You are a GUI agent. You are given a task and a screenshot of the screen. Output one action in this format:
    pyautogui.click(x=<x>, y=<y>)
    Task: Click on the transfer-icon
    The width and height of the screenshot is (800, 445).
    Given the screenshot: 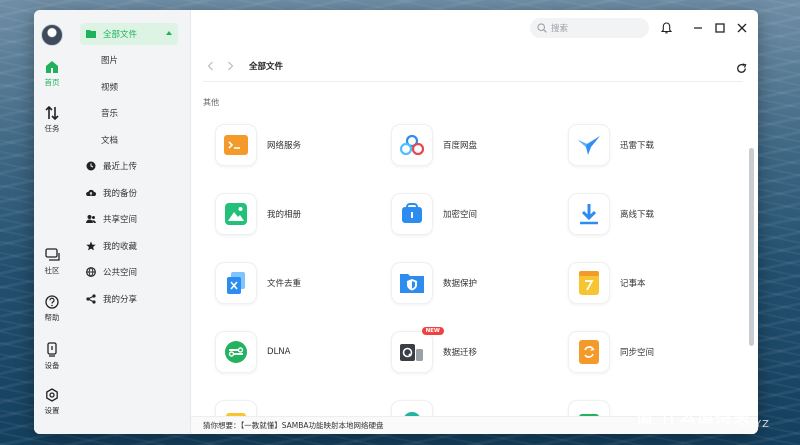 What is the action you would take?
    pyautogui.click(x=52, y=113)
    